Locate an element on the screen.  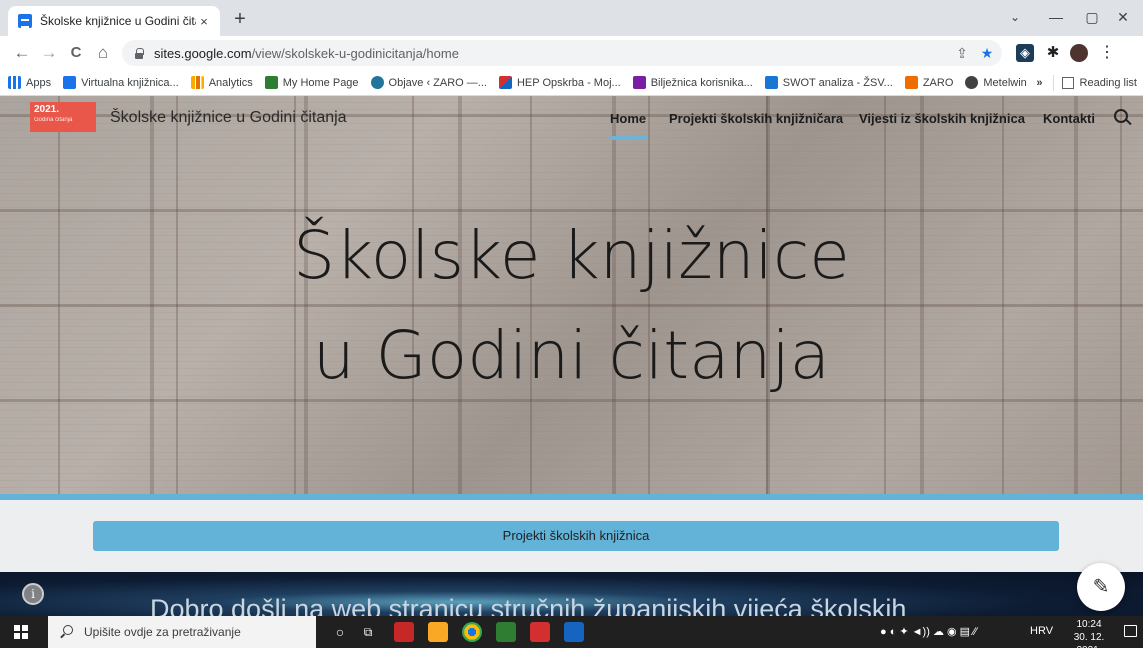
bookmark-star-icon: ★ is located at coordinates (987, 53).